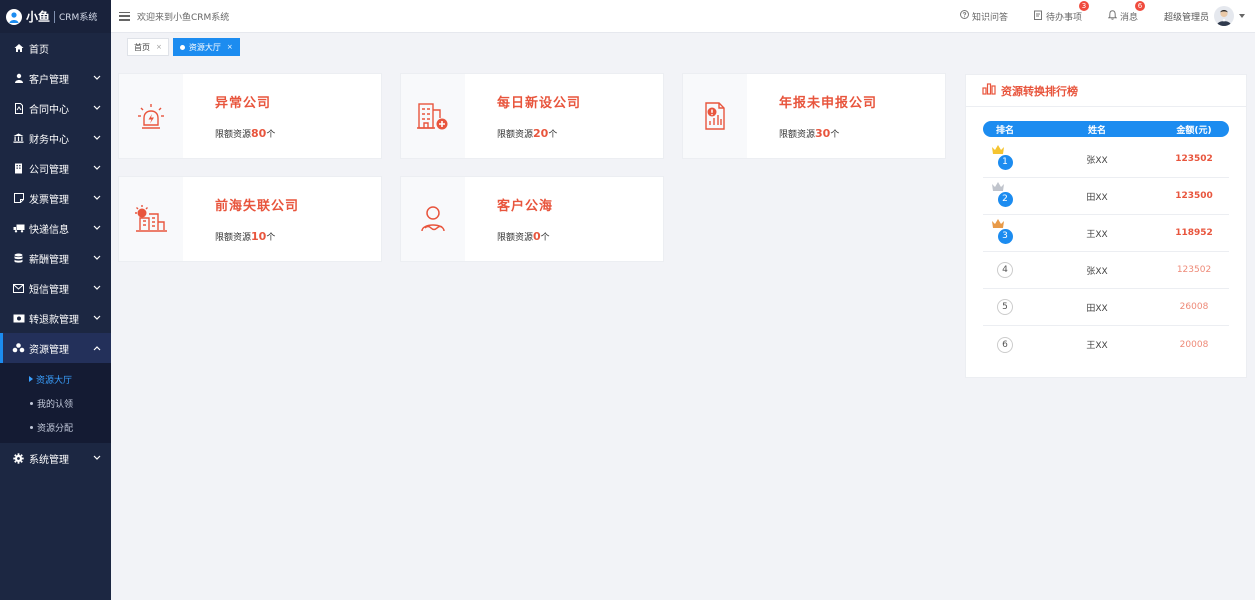 This screenshot has height=600, width=1255. Describe the element at coordinates (55, 48) in the screenshot. I see `sidebar-item-home: 首页` at that location.